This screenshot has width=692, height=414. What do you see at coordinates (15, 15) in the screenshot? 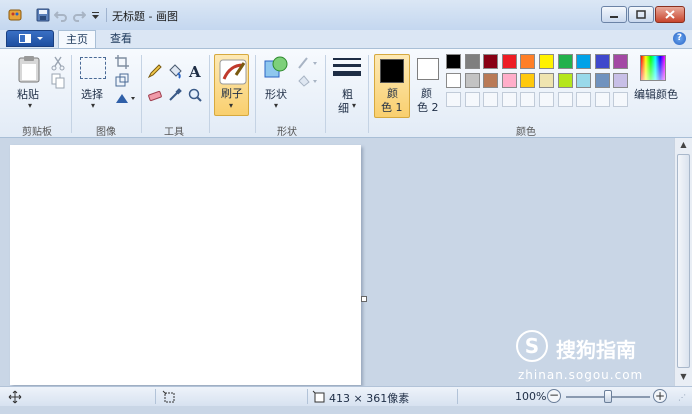
I see `paint-app-icon` at bounding box center [15, 15].